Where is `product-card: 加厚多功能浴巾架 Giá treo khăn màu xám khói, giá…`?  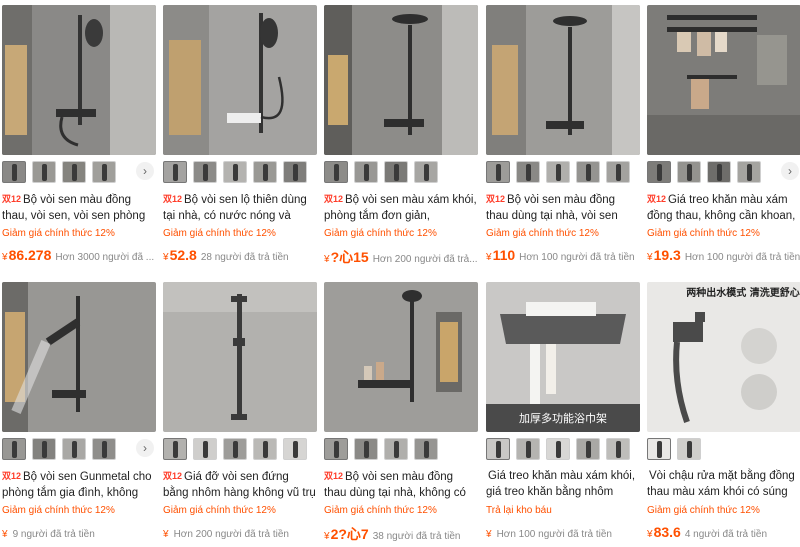
product-card: 加厚多功能浴巾架 Giá treo khăn màu xám khói, giá… is located at coordinates (563, 412).